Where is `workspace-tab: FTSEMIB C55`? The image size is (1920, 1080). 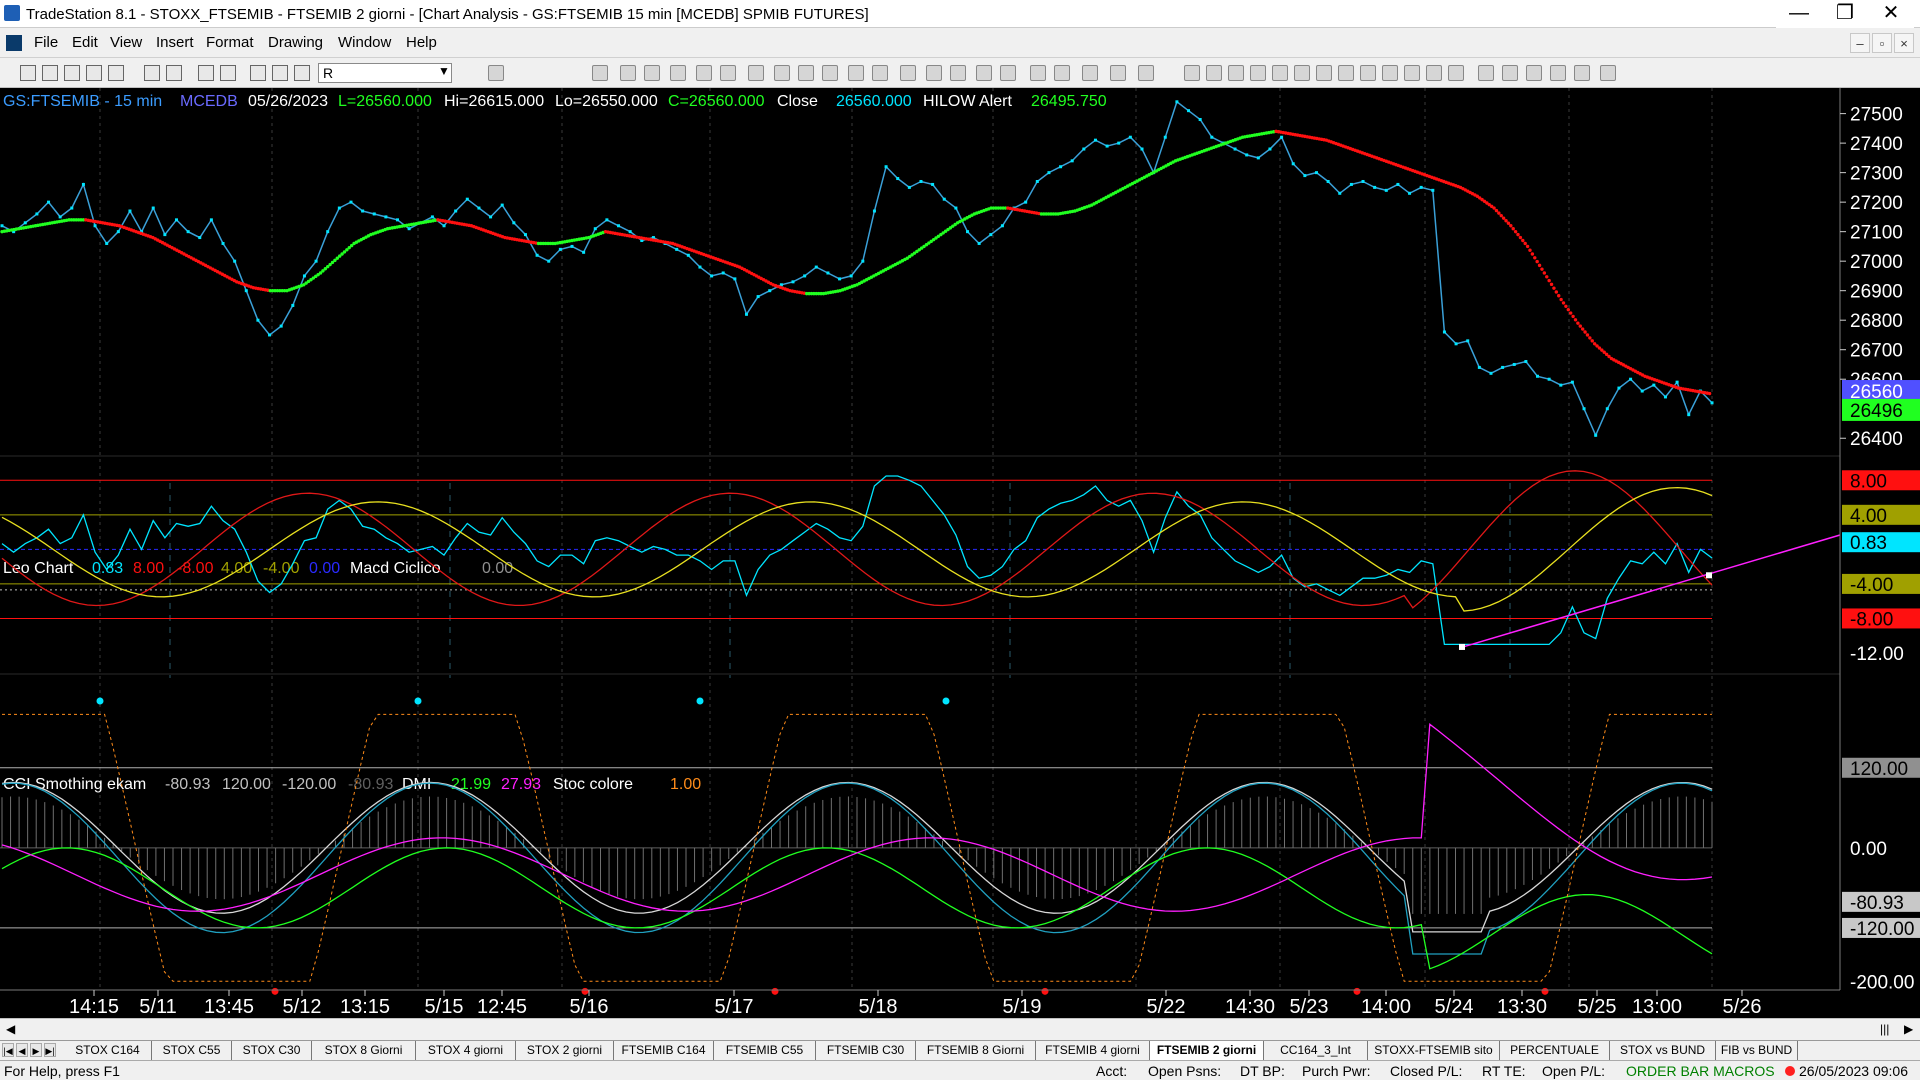 workspace-tab: FTSEMIB C55 is located at coordinates (765, 1050).